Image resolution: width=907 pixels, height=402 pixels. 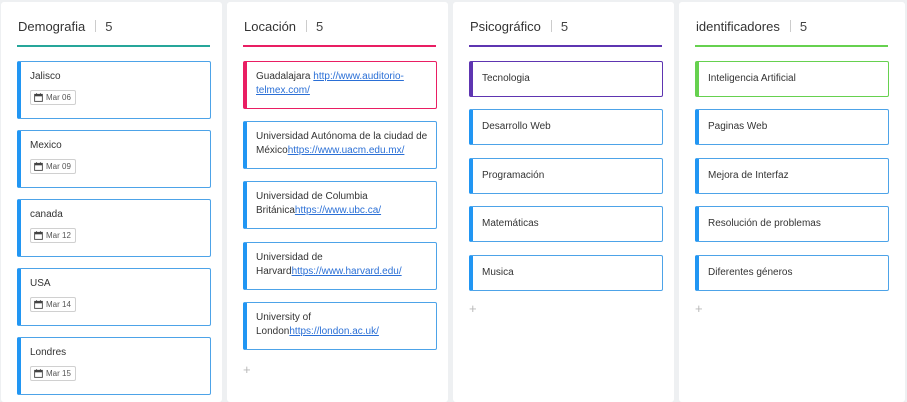 What do you see at coordinates (338, 210) in the screenshot?
I see `card-link: https://www.ubc.ca/` at bounding box center [338, 210].